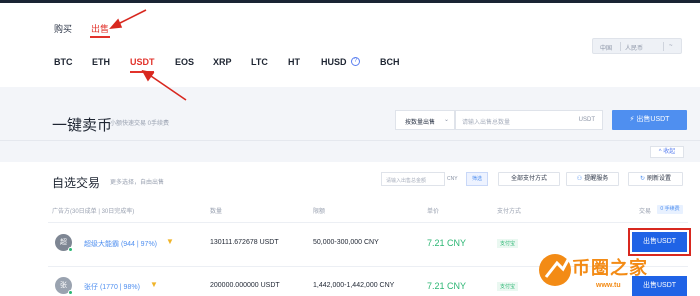 The height and width of the screenshot is (296, 700). What do you see at coordinates (222, 62) in the screenshot?
I see `coin-tab-xrp: XRP` at bounding box center [222, 62].